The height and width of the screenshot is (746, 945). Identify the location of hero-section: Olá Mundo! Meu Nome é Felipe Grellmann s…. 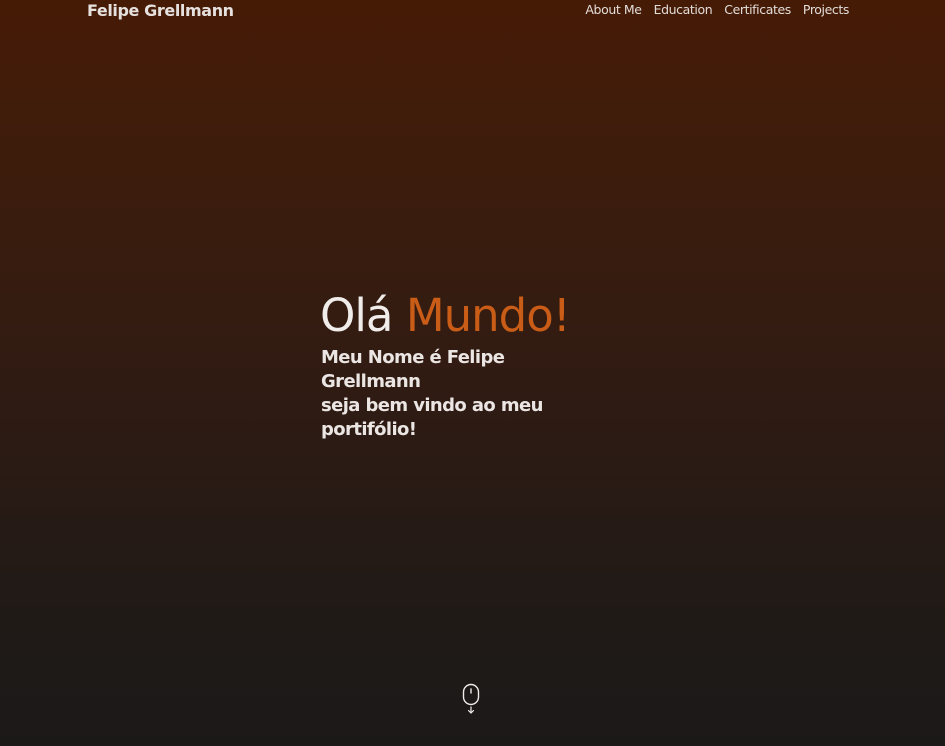
(470, 365).